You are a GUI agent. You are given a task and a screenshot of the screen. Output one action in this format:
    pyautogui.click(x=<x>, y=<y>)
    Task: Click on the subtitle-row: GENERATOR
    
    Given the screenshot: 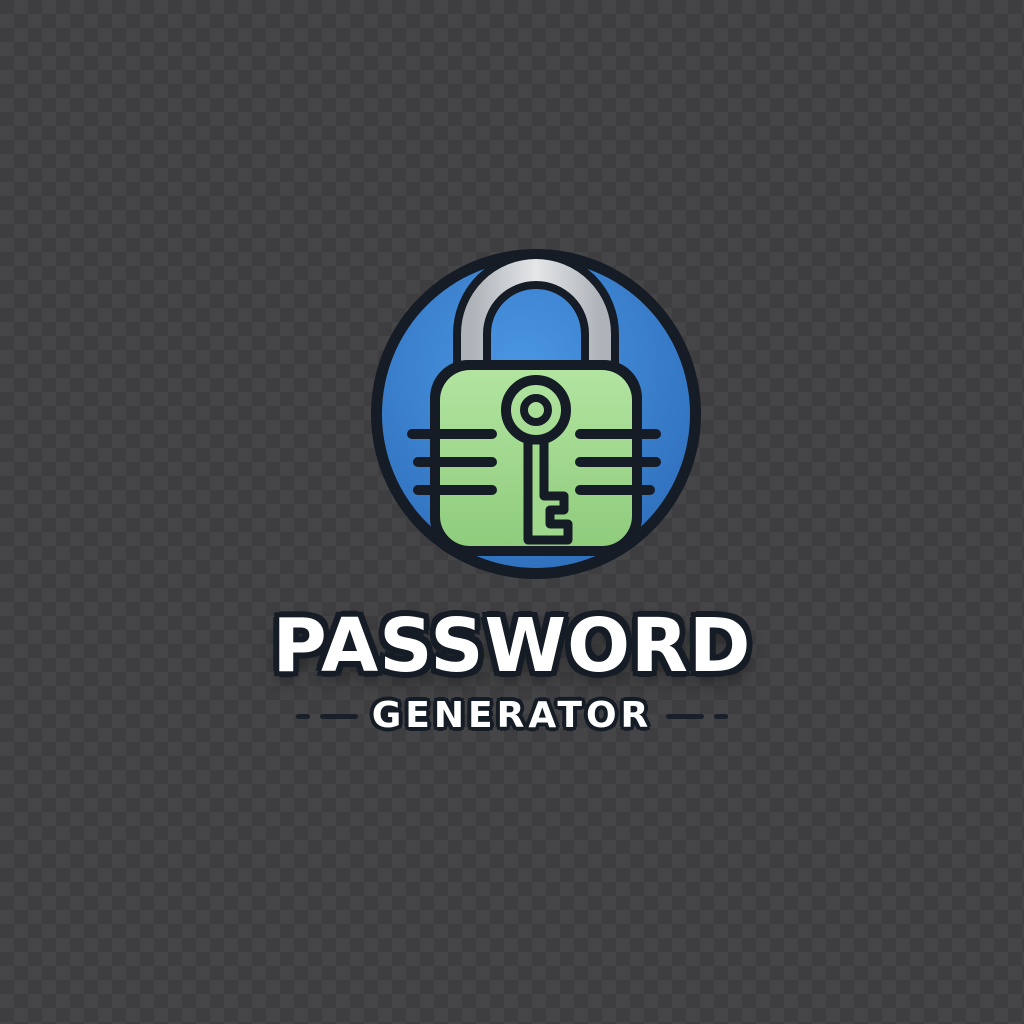 What is the action you would take?
    pyautogui.click(x=512, y=716)
    